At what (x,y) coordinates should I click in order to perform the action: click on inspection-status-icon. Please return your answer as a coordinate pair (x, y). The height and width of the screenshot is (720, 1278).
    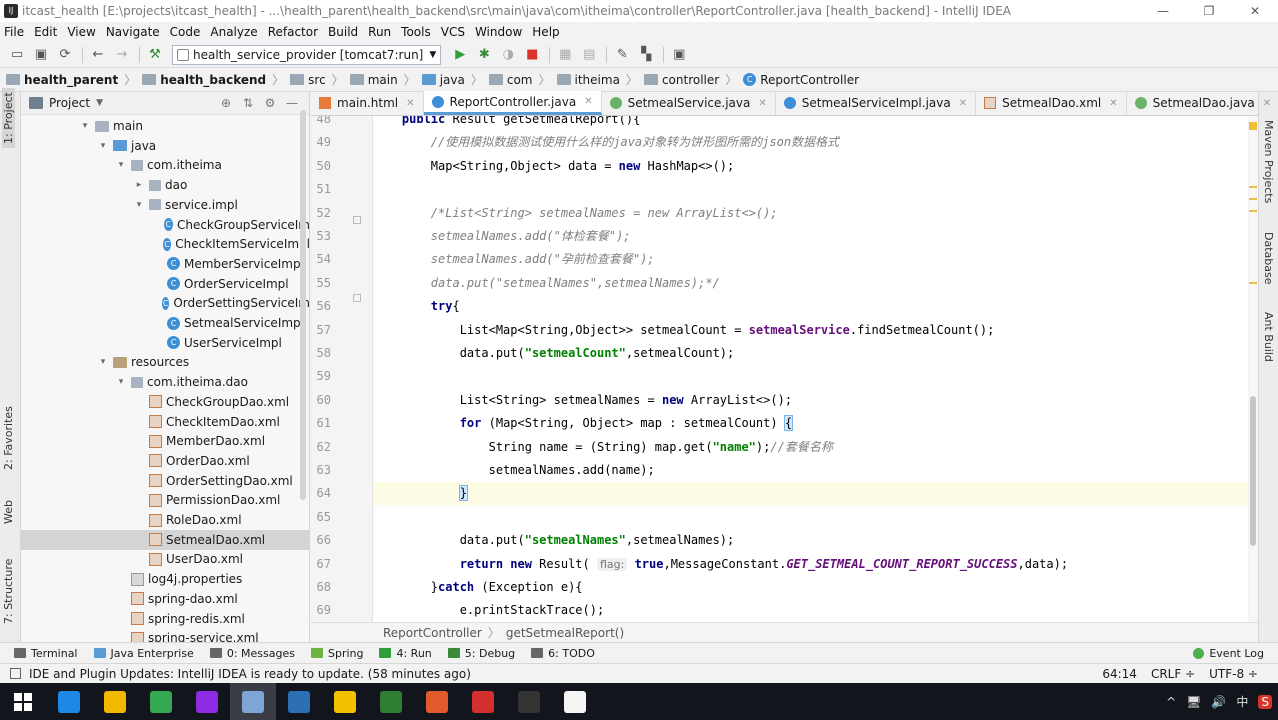
    Looking at the image, I should click on (1253, 126).